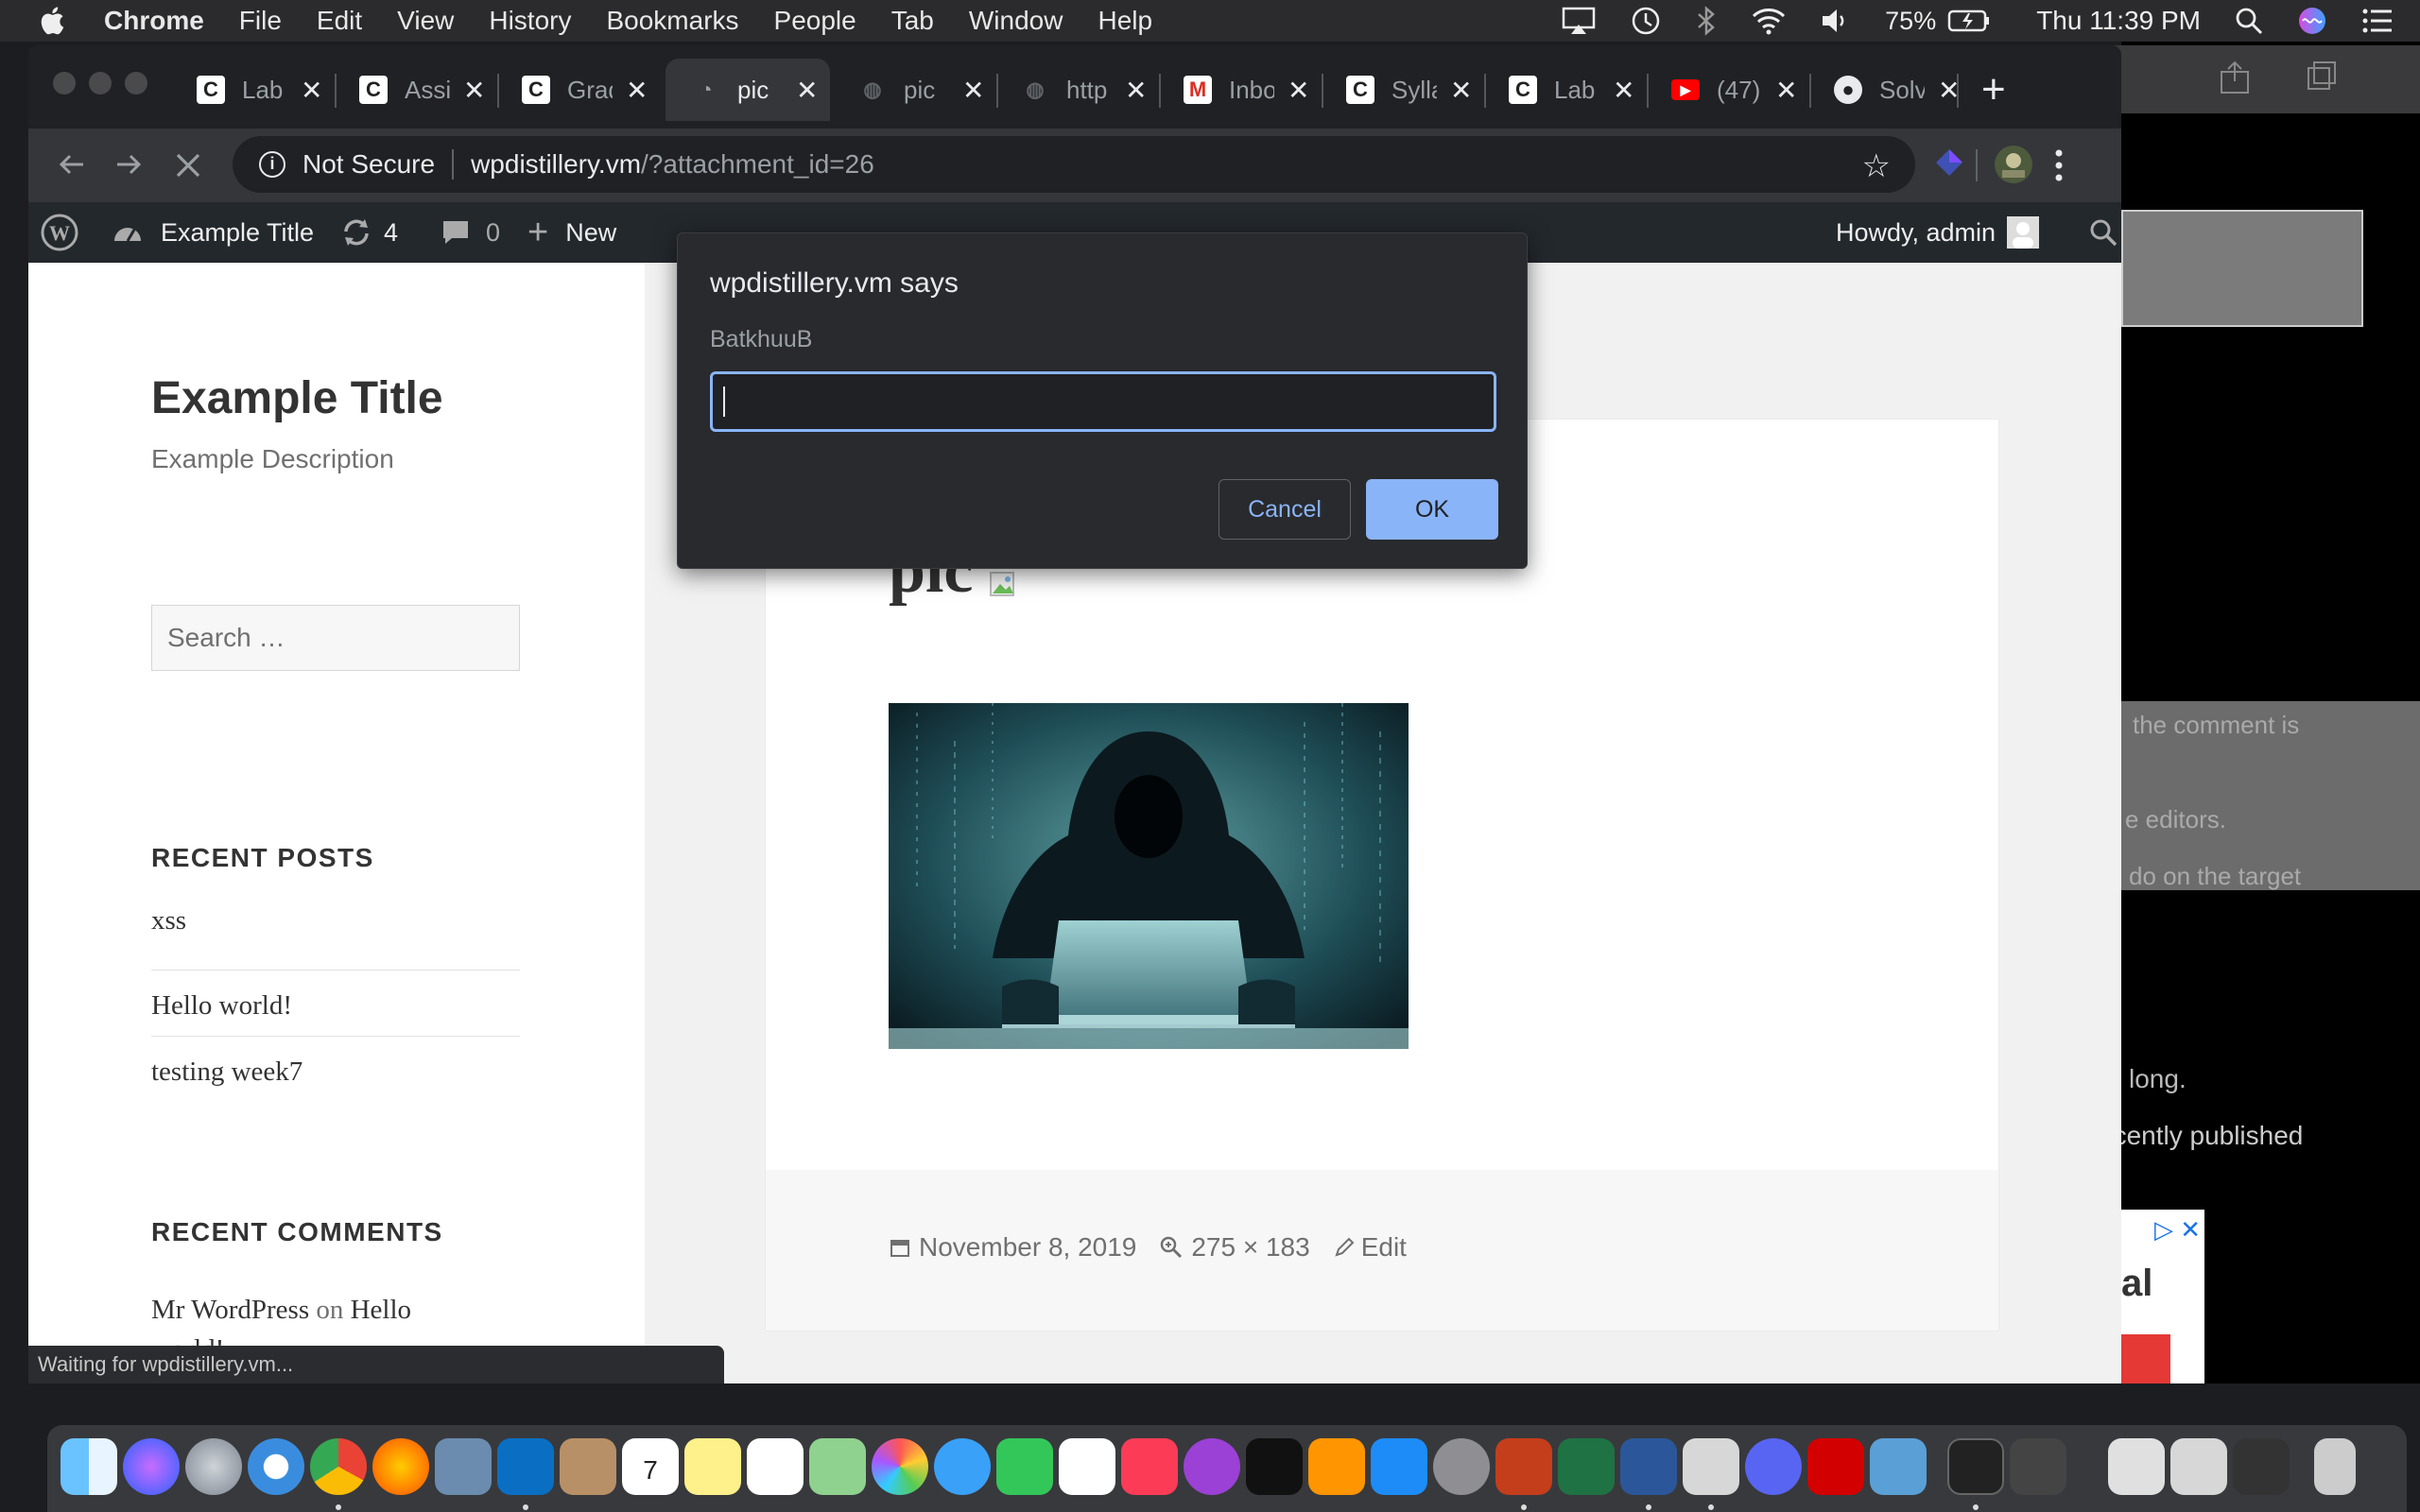 This screenshot has width=2420, height=1512. What do you see at coordinates (72, 164) in the screenshot?
I see `back-icon` at bounding box center [72, 164].